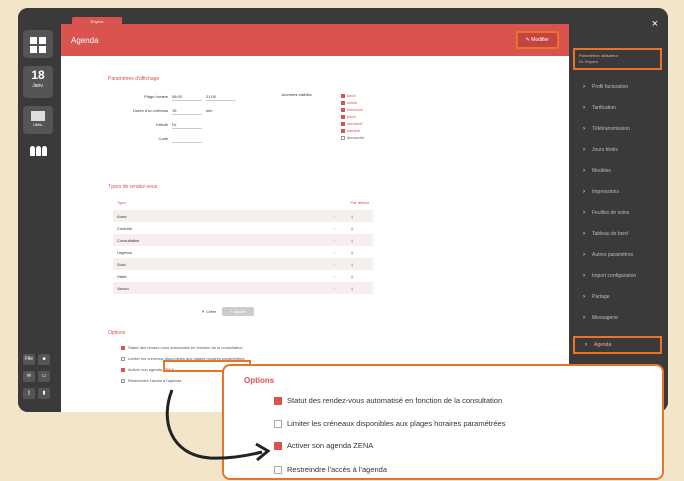 The height and width of the screenshot is (481, 684). Describe the element at coordinates (218, 425) in the screenshot. I see `pointer-arrow-icon` at that location.